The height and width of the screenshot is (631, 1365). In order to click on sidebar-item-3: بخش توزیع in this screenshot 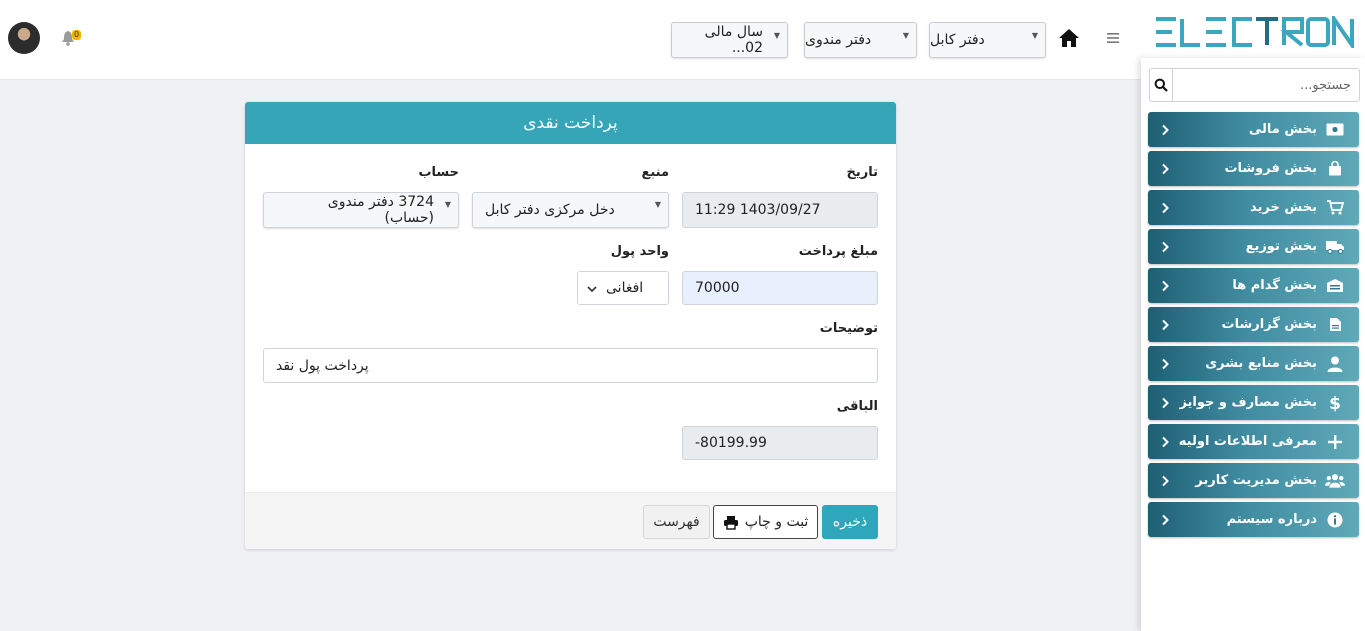, I will do `click(1253, 246)`.